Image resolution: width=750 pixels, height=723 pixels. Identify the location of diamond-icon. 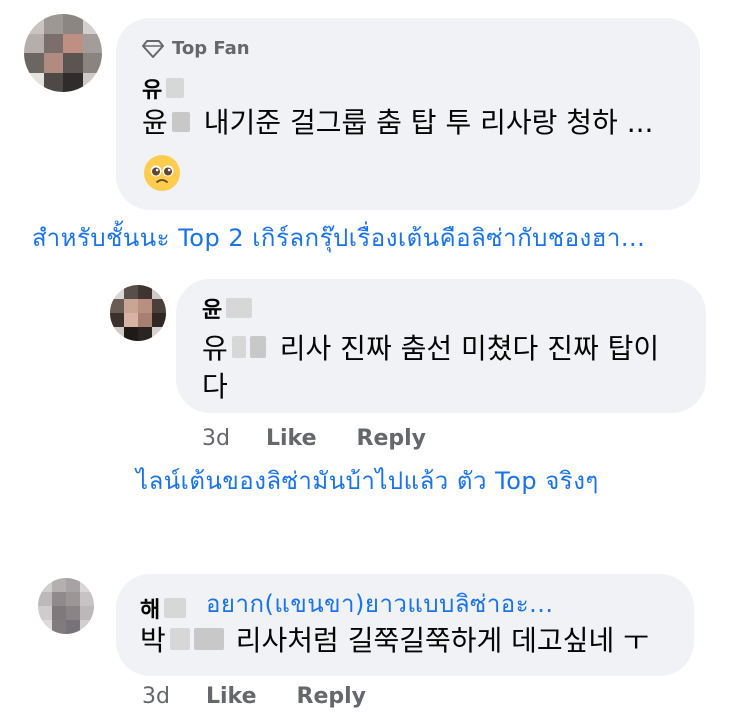
(153, 48).